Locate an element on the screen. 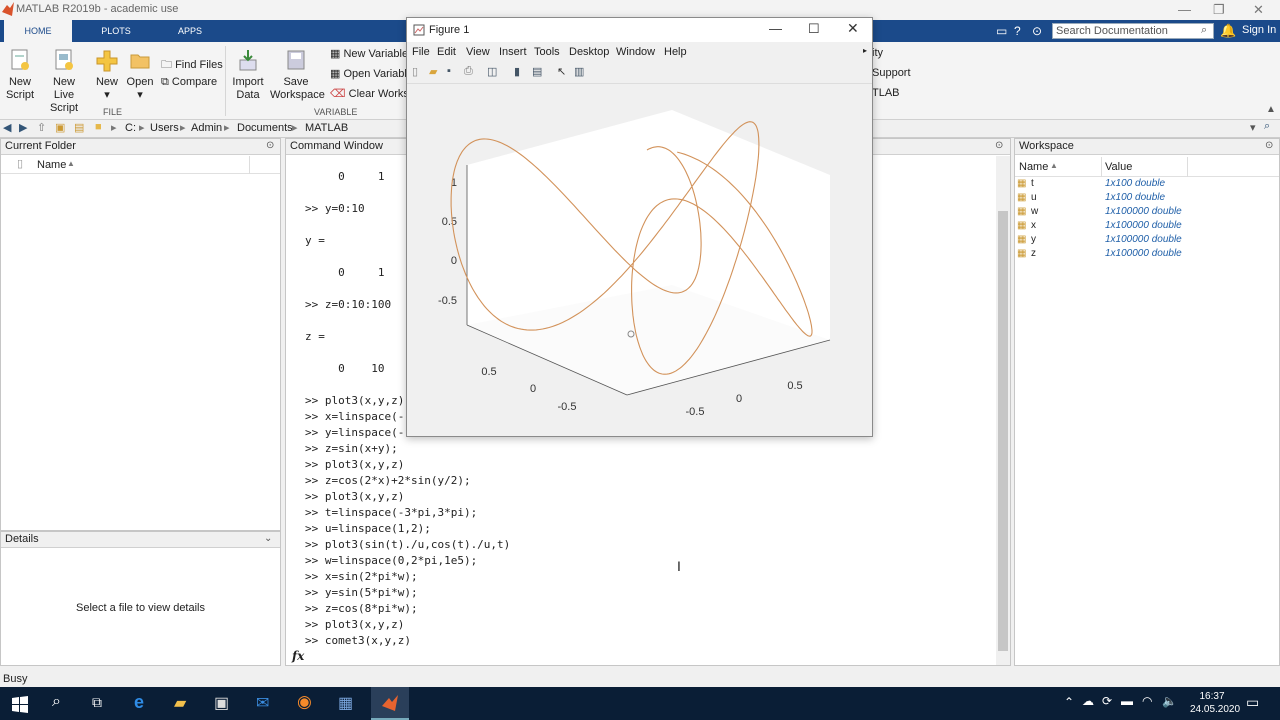  new-live-script-button: New Live Script is located at coordinates (64, 81).